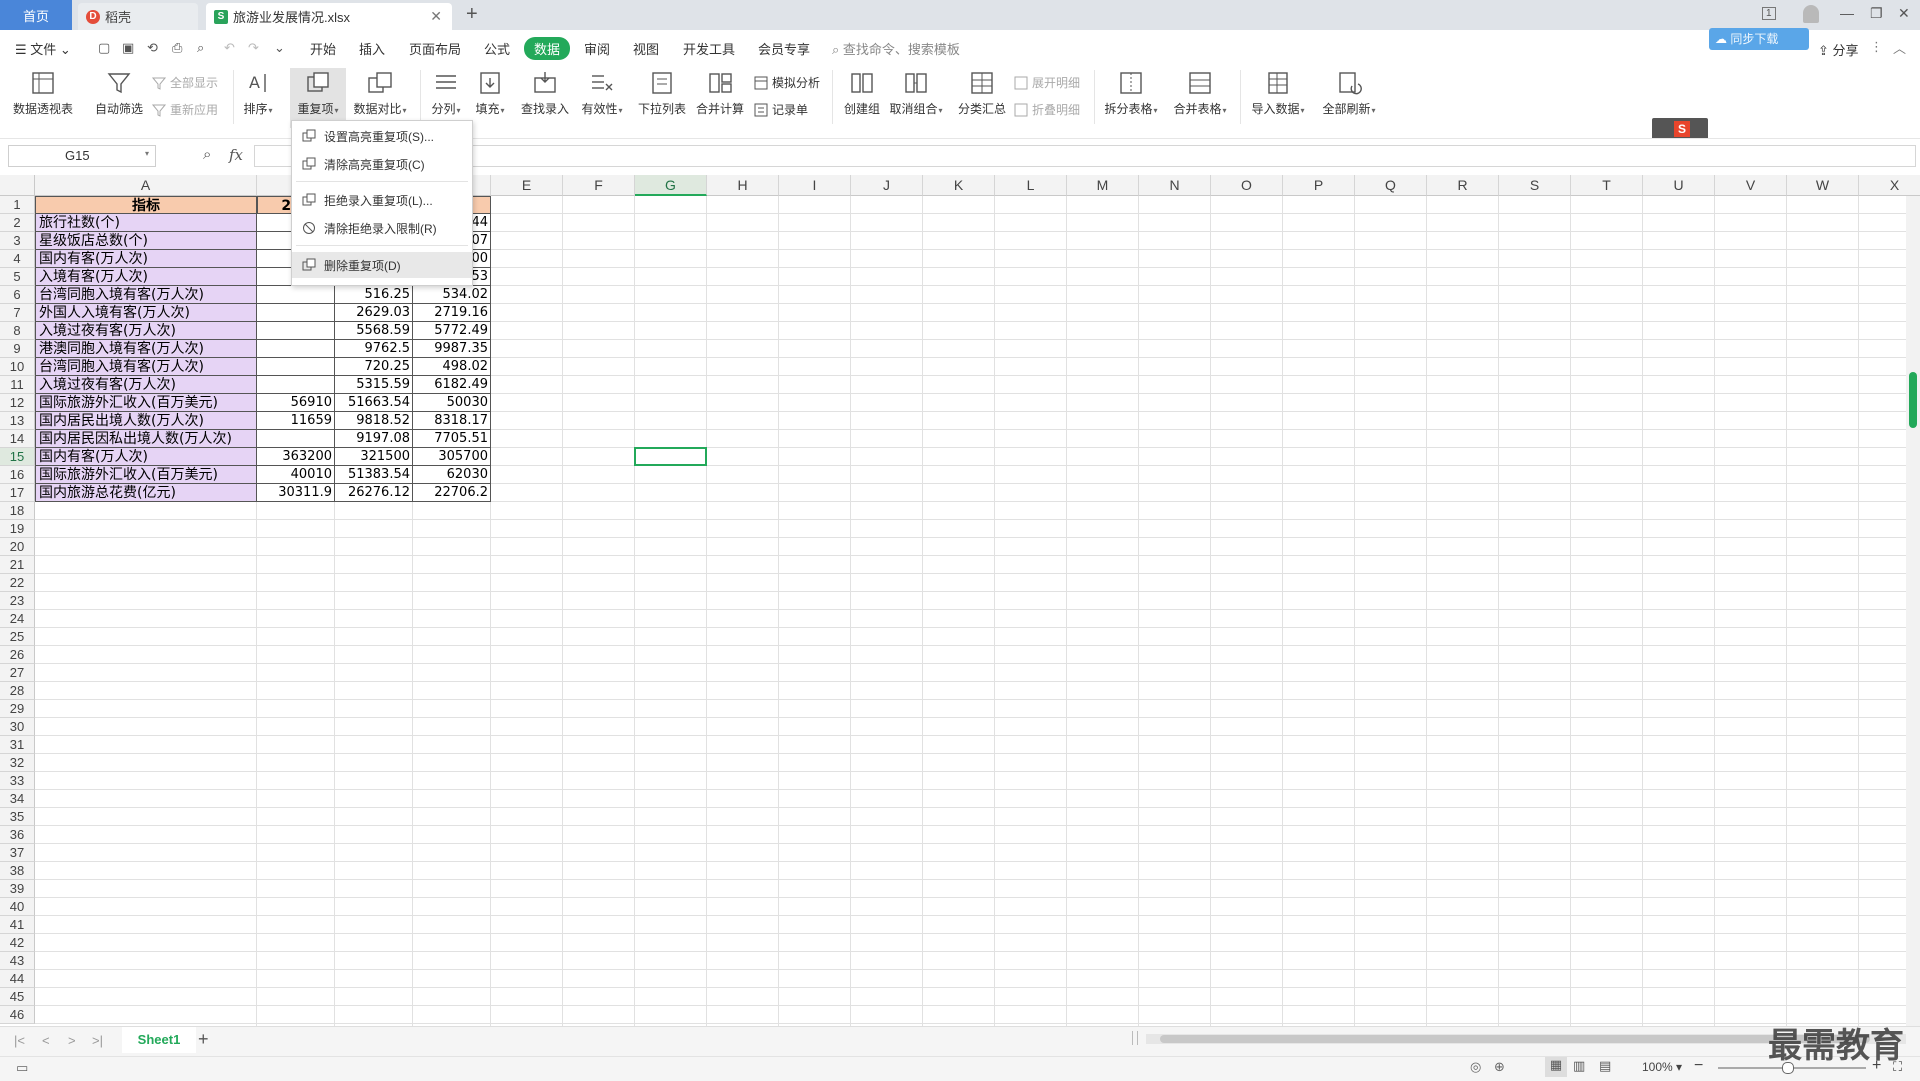  What do you see at coordinates (177, 48) in the screenshot?
I see `print-icon: ⎙` at bounding box center [177, 48].